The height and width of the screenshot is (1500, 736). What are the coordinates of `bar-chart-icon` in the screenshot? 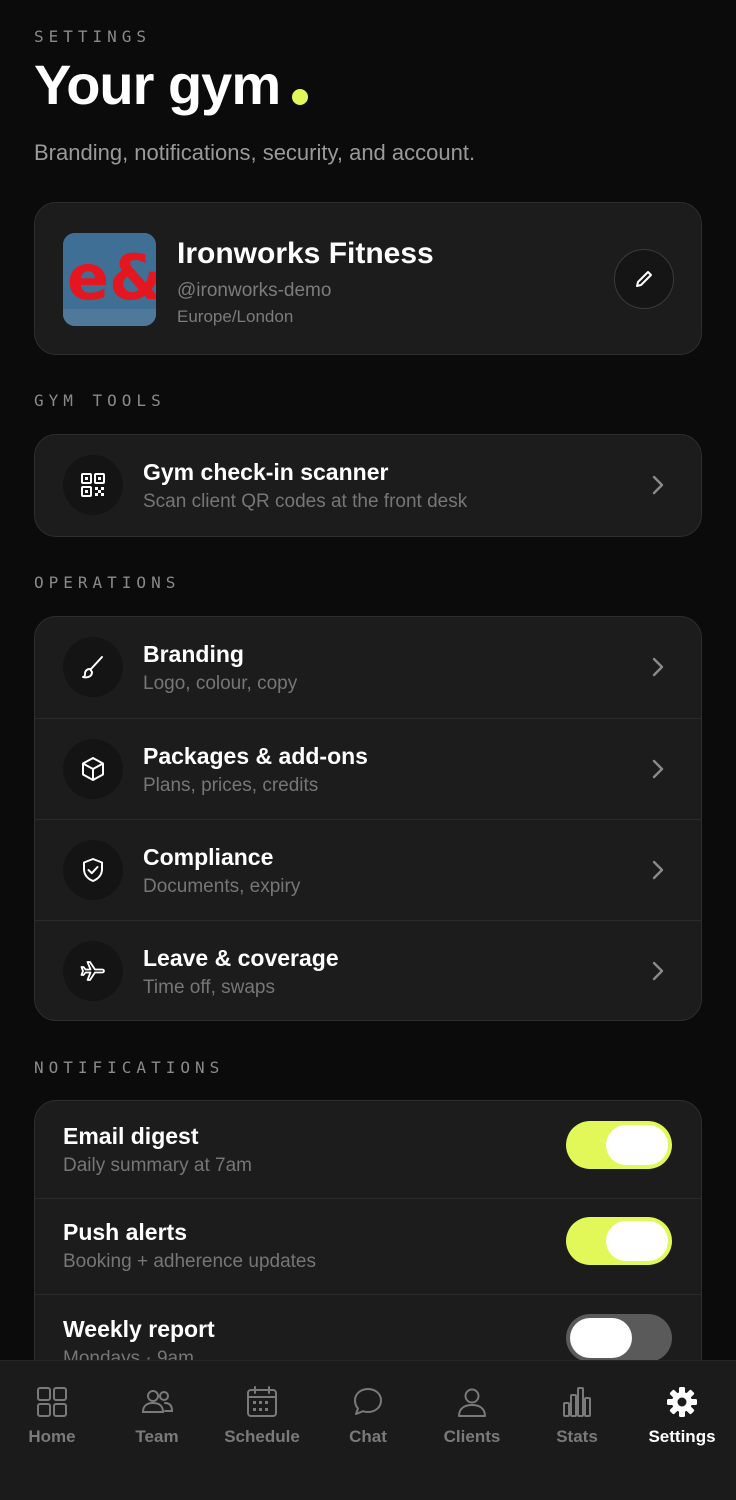 It's located at (577, 1402).